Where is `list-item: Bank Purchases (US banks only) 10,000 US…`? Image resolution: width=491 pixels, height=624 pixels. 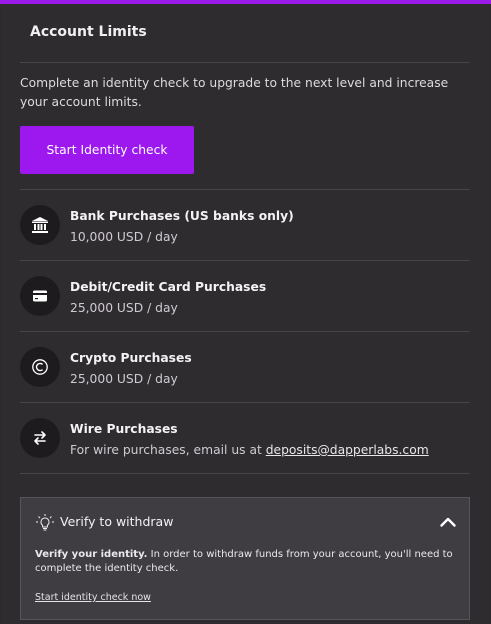
list-item: Bank Purchases (US banks only) 10,000 US… is located at coordinates (245, 224).